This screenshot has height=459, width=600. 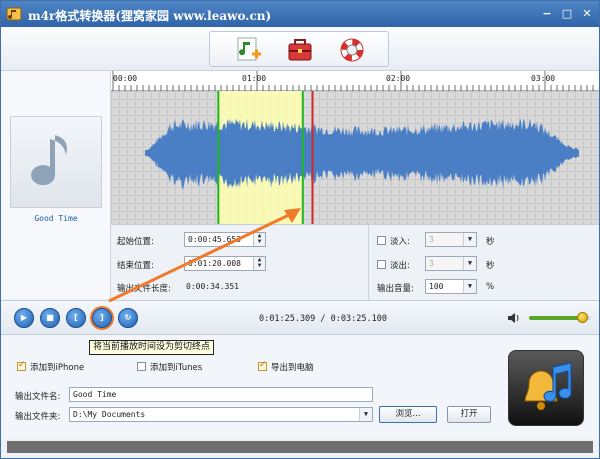 What do you see at coordinates (547, 14) in the screenshot?
I see `minimize-button: −` at bounding box center [547, 14].